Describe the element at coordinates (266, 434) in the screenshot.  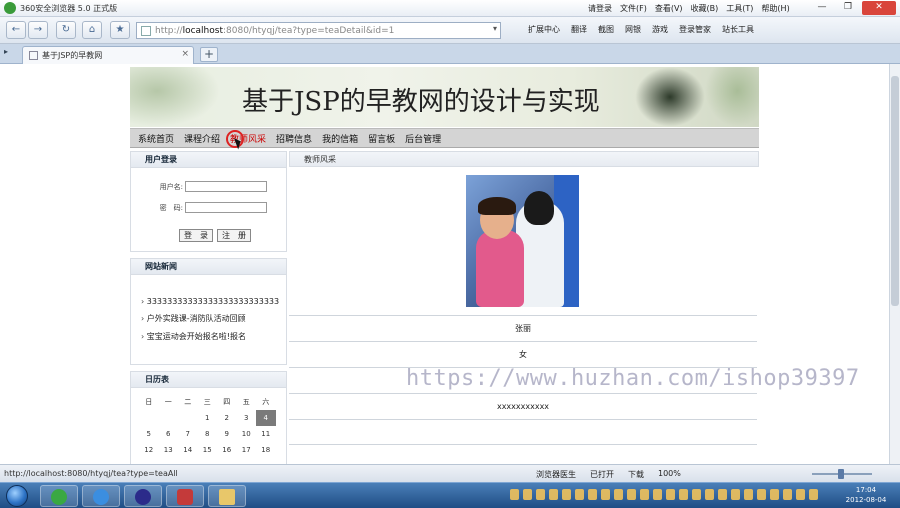
I see `day-cell: 11` at that location.